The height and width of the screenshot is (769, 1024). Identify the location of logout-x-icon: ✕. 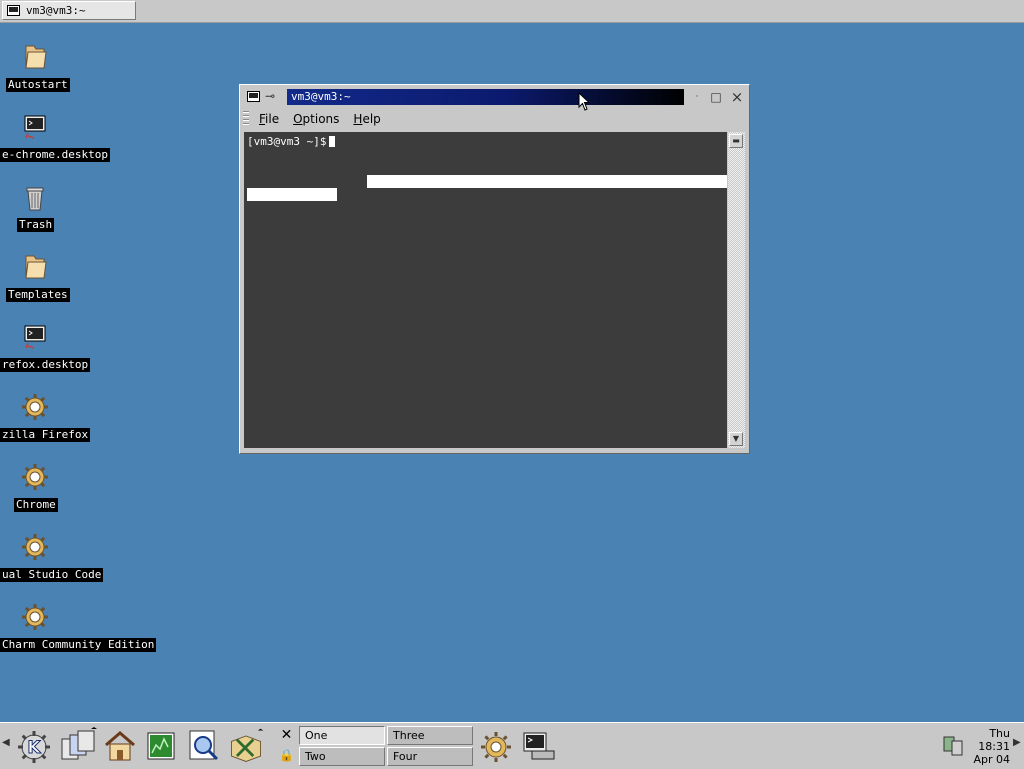
(286, 735).